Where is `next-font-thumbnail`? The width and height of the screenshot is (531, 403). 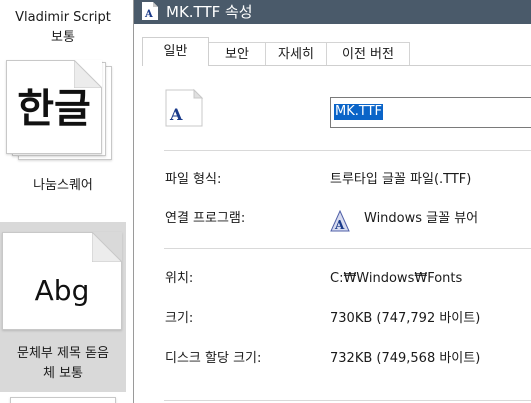
next-font-thumbnail is located at coordinates (63, 400).